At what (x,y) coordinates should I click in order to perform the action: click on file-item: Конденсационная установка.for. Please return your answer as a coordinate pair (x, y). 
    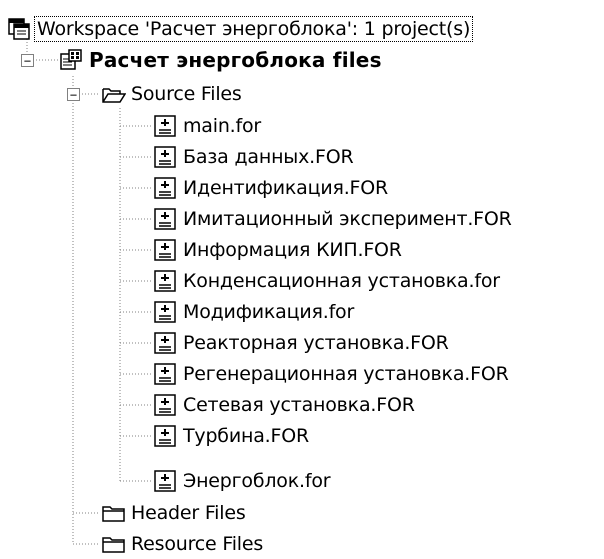
    Looking at the image, I should click on (328, 281).